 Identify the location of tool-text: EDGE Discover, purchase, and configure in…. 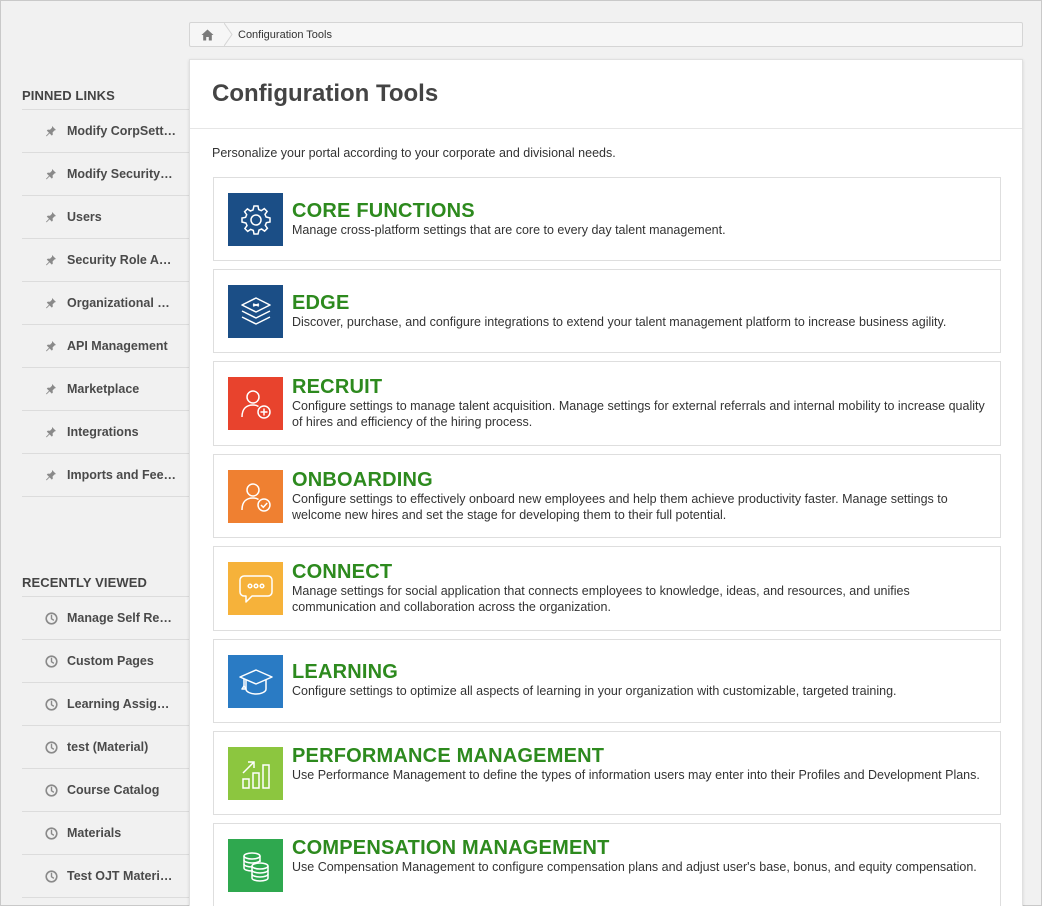
(640, 311).